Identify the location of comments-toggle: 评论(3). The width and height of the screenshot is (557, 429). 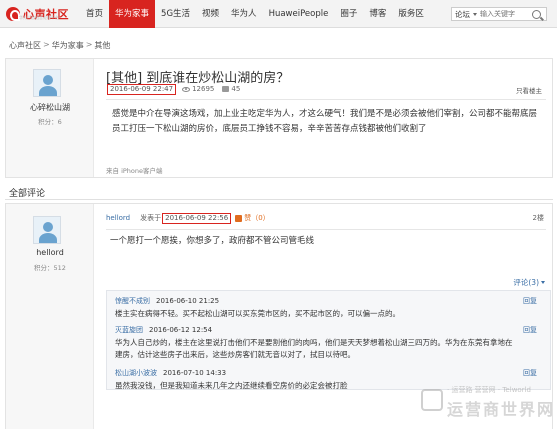
(529, 282).